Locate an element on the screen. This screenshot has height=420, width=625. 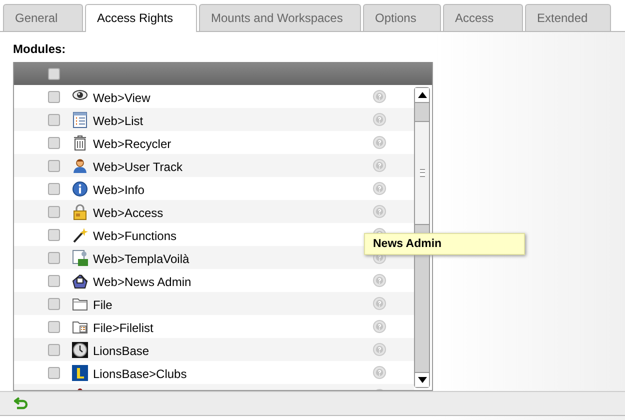
module-name: Web>Functions is located at coordinates (135, 235).